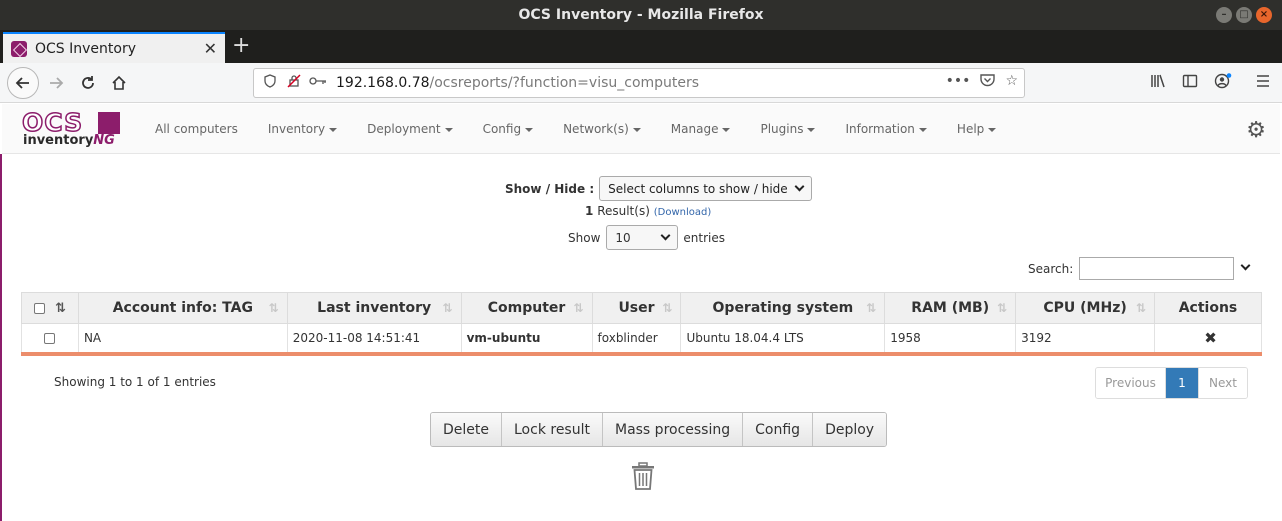 This screenshot has height=521, width=1282. Describe the element at coordinates (182, 308) in the screenshot. I see `header-account-tag: Account info: TAG ⇅` at that location.